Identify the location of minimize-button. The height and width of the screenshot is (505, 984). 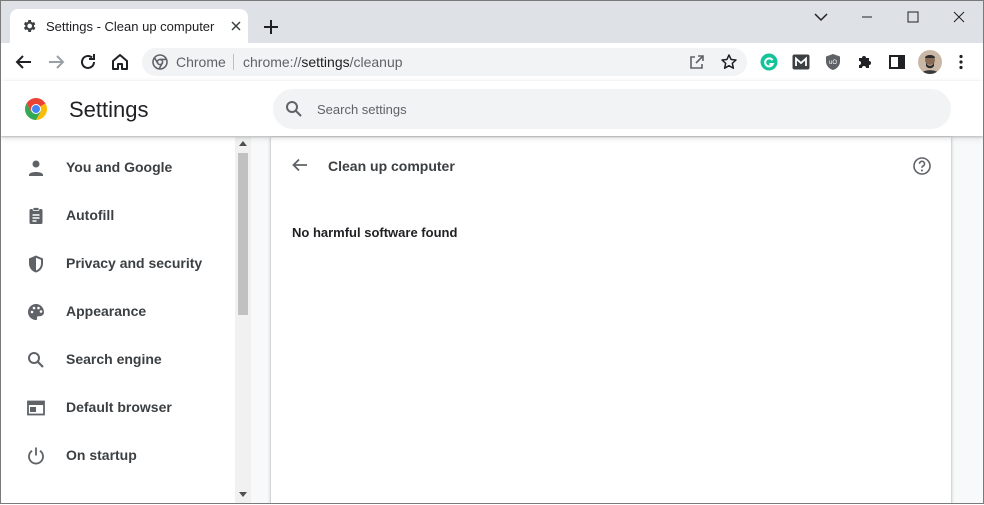
(867, 17).